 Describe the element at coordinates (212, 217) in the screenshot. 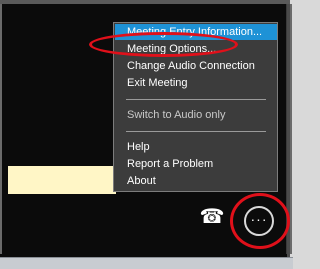

I see `phone-icon: ☎` at that location.